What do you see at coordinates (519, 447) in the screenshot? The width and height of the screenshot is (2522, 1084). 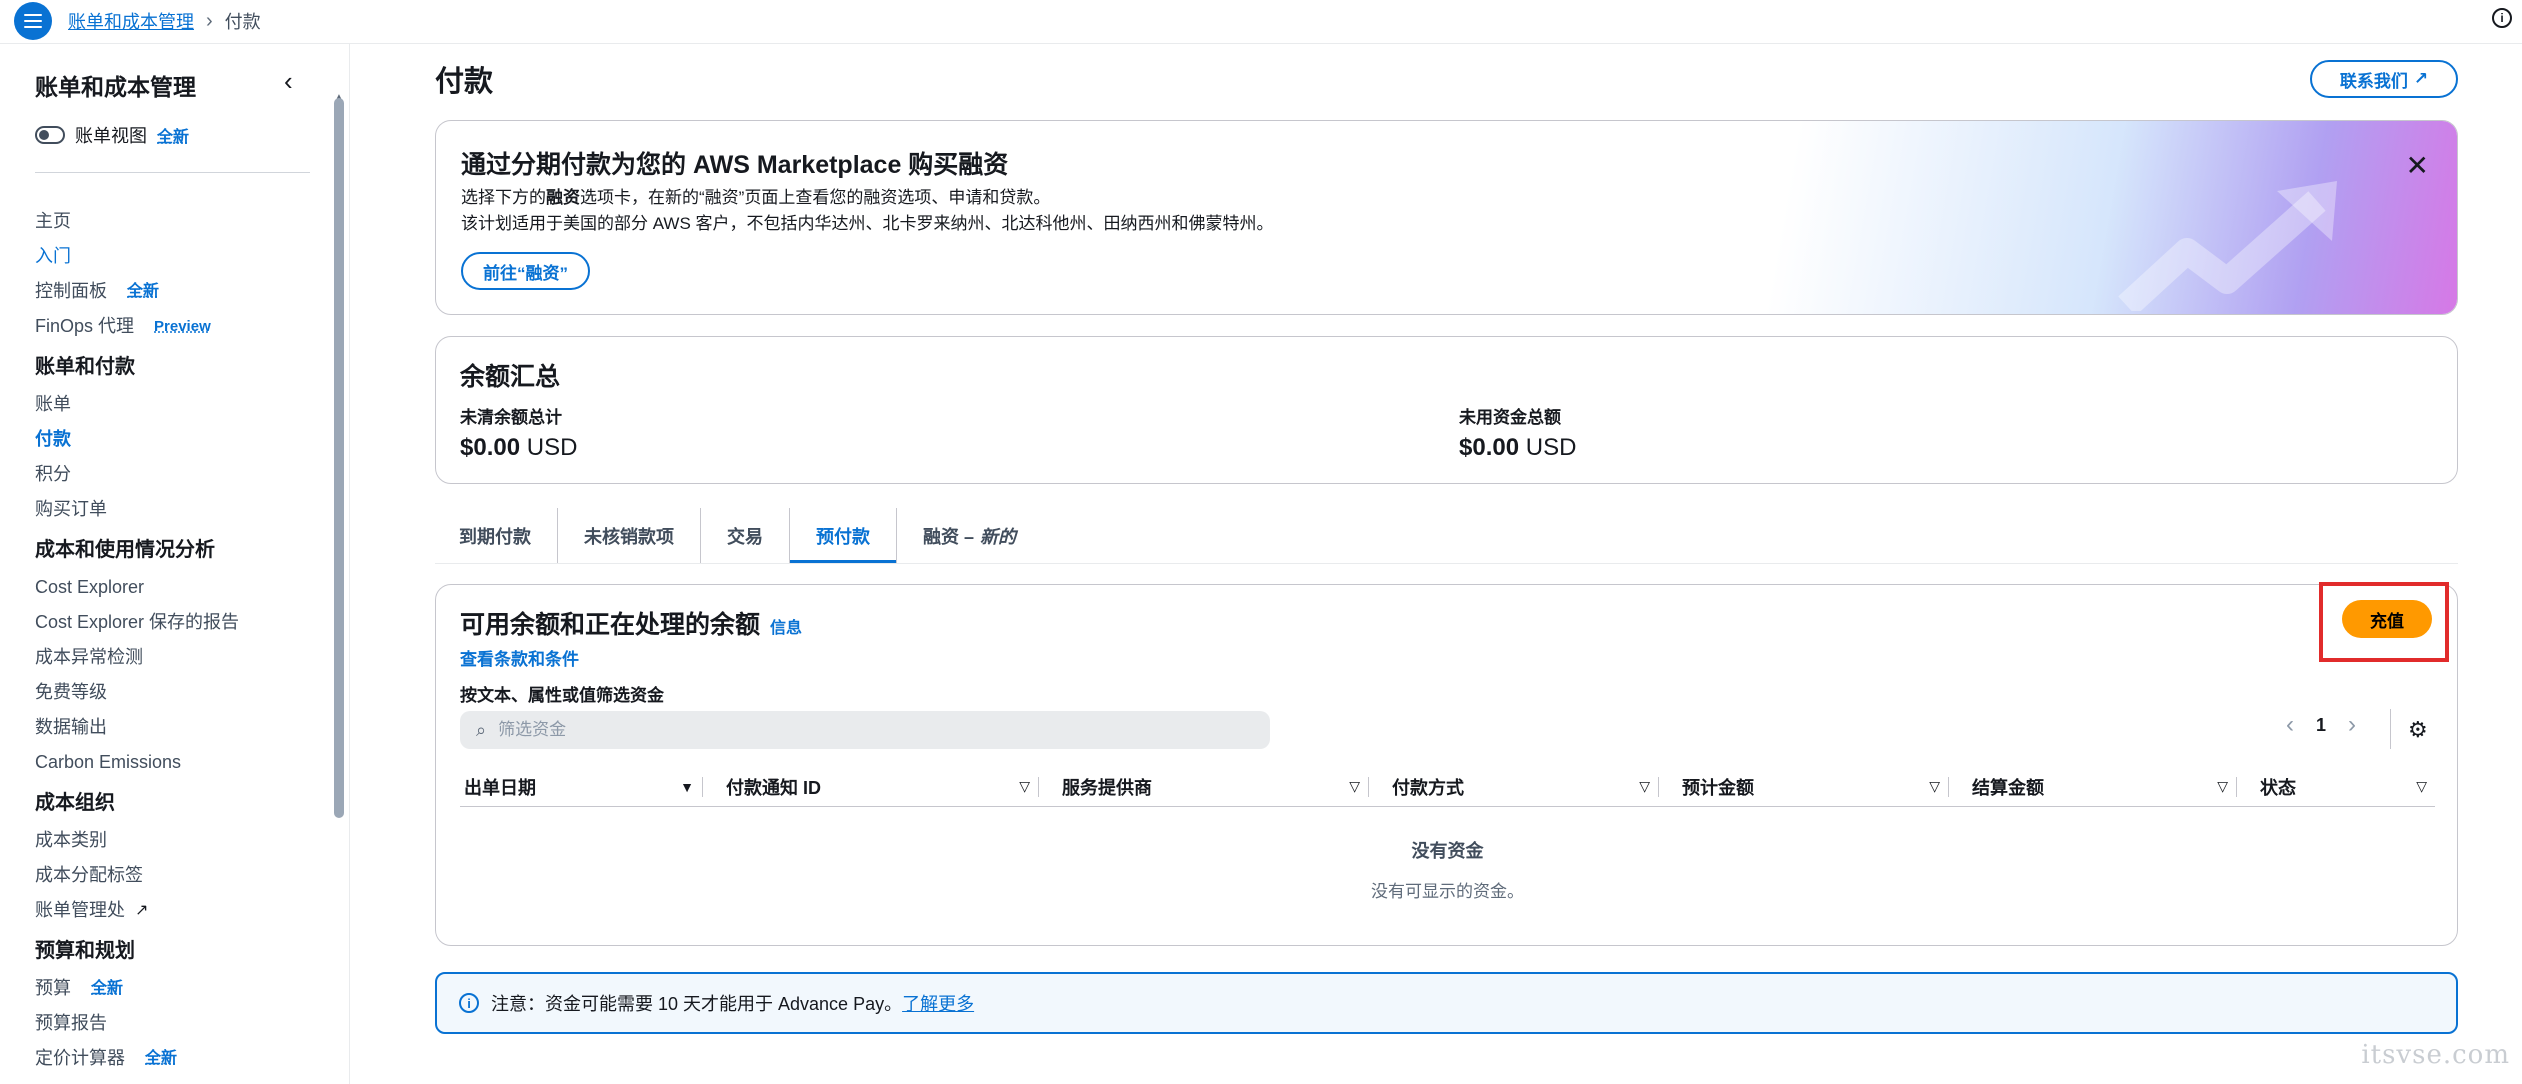 I see `outstanding-balance-value: $0.00 USD` at bounding box center [519, 447].